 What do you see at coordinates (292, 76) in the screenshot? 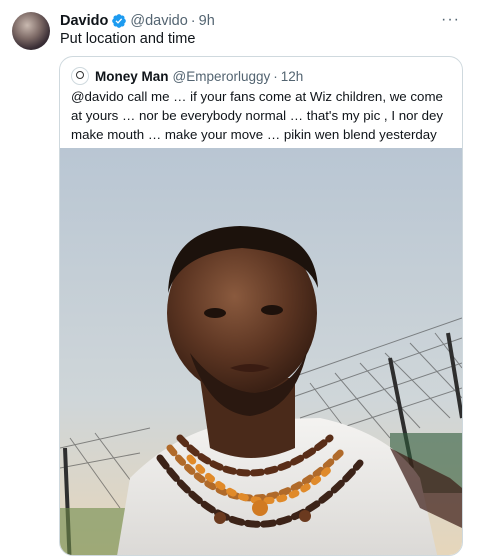
I see `quoted-time: 12h` at bounding box center [292, 76].